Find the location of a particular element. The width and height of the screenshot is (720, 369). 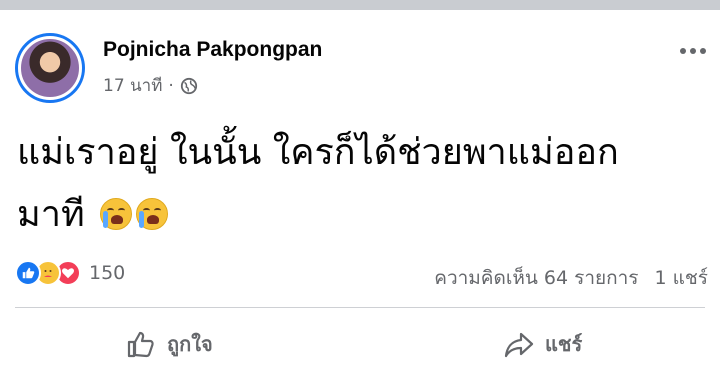

reaction-count: 150 is located at coordinates (107, 273).